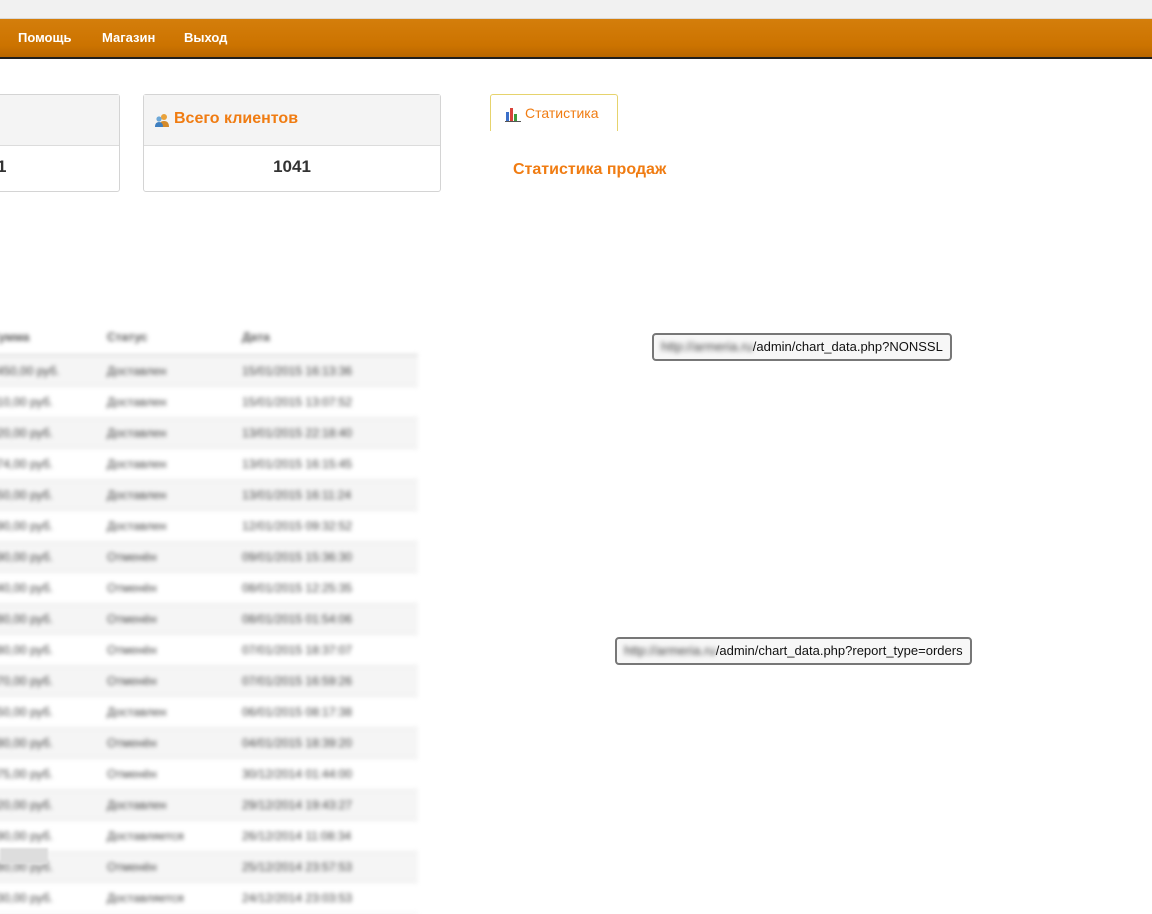 This screenshot has height=914, width=1152. I want to click on order-date: 30/12/2014 01:44:00, so click(329, 774).